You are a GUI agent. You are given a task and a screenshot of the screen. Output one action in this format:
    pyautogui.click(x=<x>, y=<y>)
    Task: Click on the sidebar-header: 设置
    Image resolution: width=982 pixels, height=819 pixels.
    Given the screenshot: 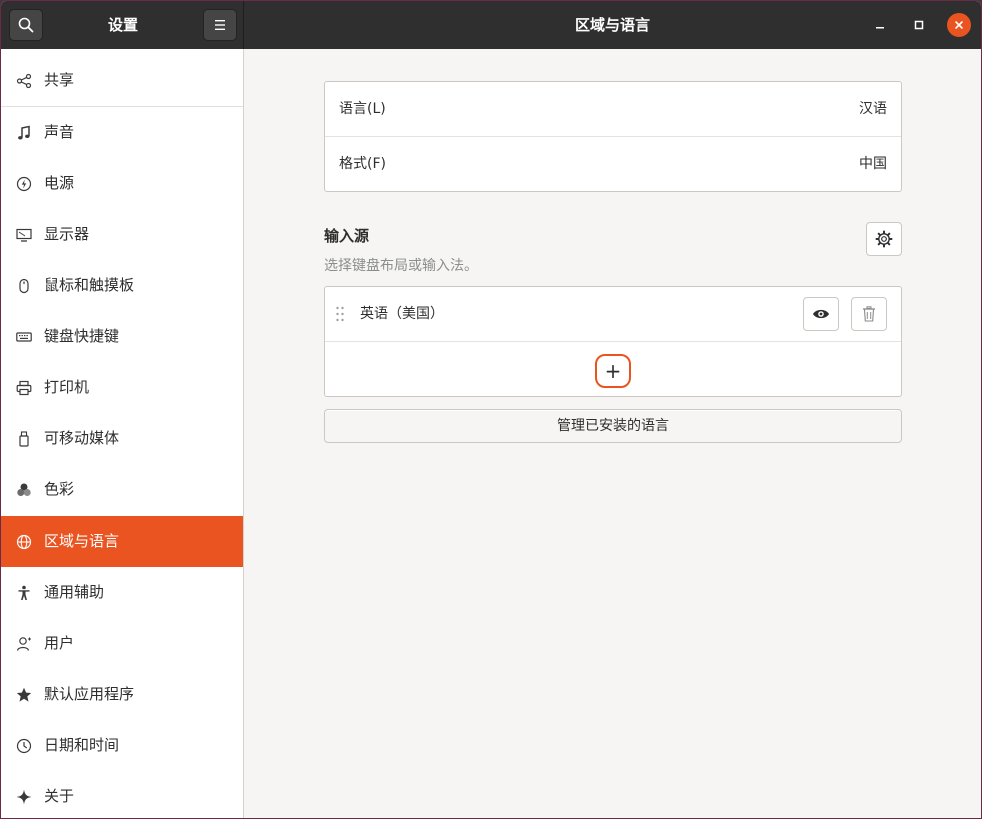 What is the action you would take?
    pyautogui.click(x=122, y=25)
    